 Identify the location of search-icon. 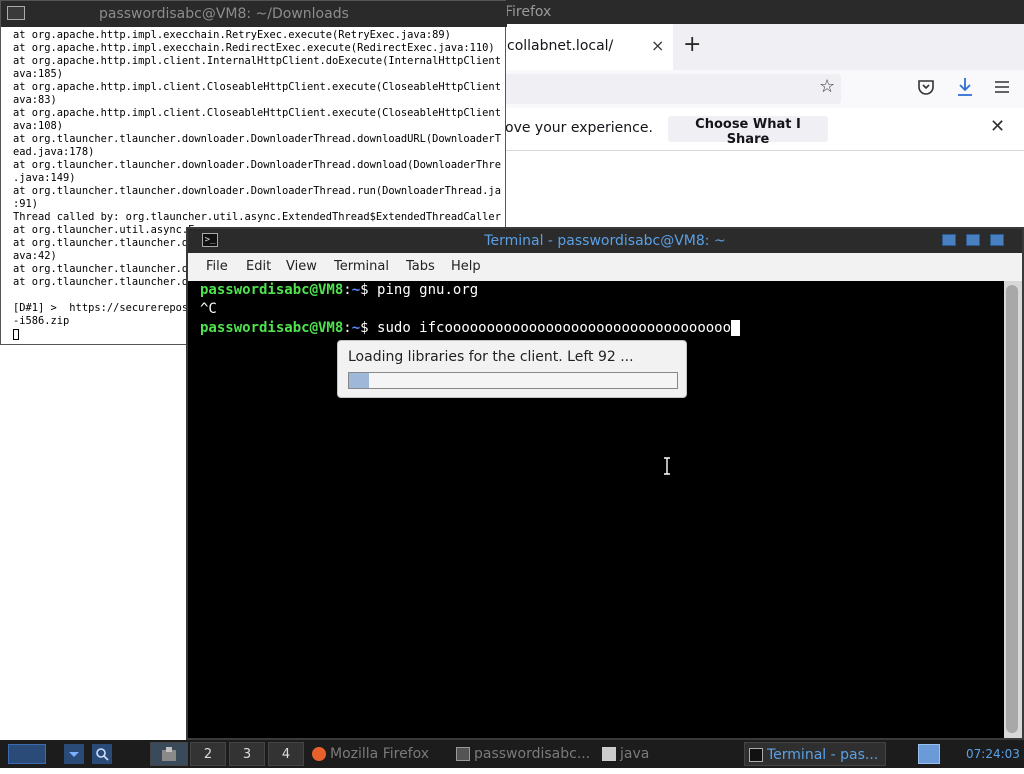
(102, 754).